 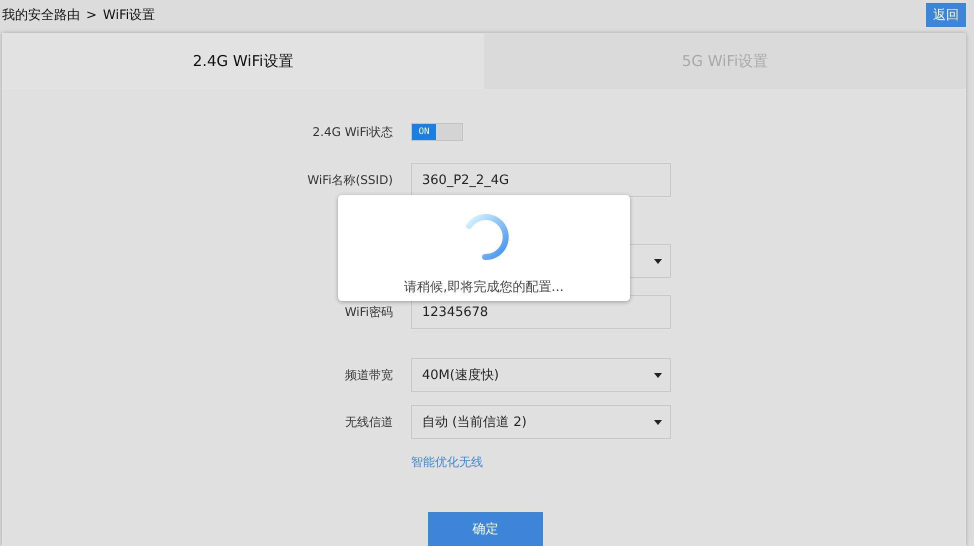 I want to click on field-label: 频道带宽, so click(x=368, y=375).